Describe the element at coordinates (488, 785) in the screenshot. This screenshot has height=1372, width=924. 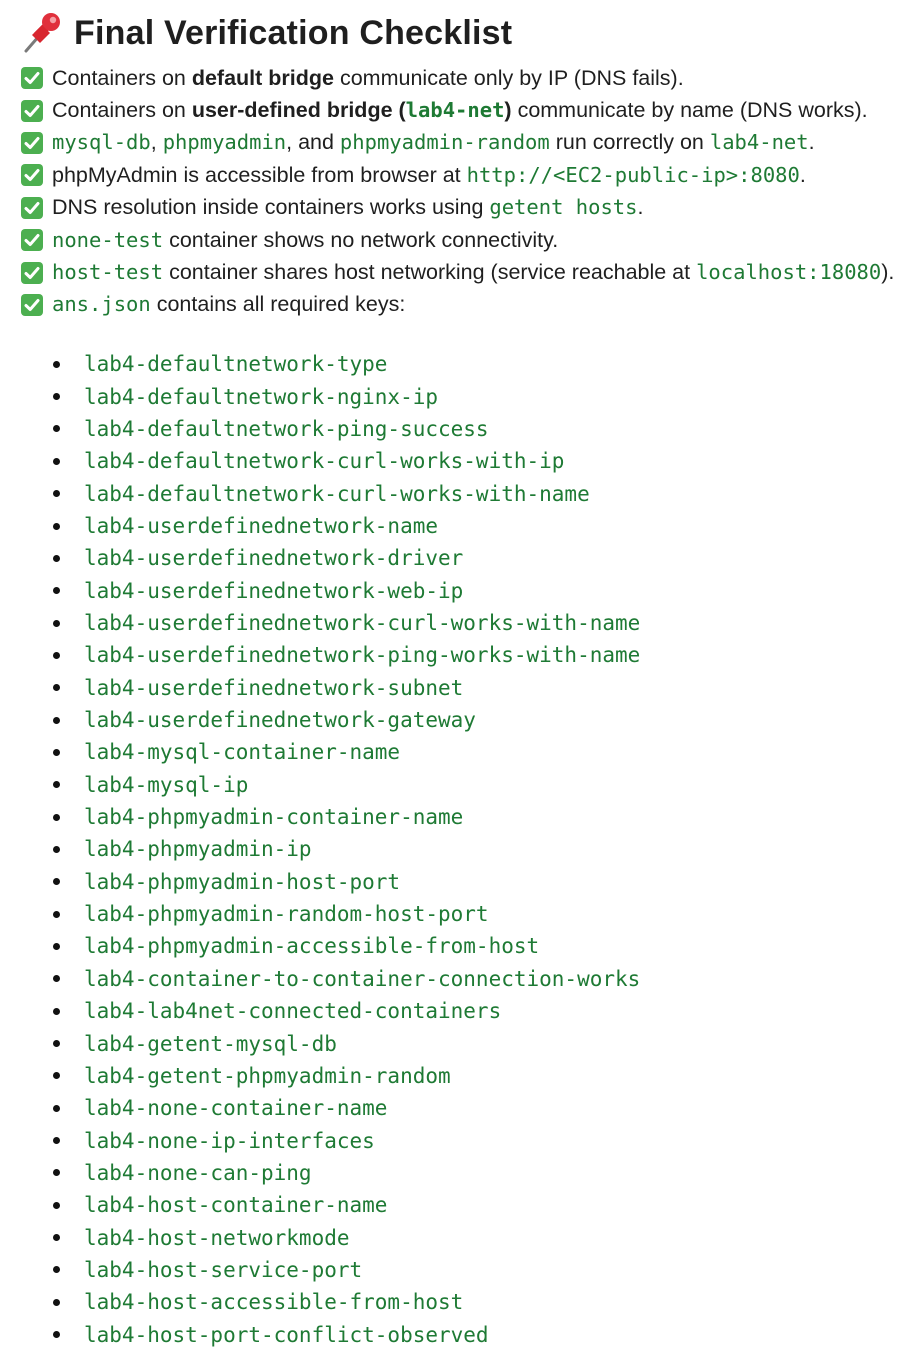
I see `required-key-item: lab4-mysql-ip` at that location.